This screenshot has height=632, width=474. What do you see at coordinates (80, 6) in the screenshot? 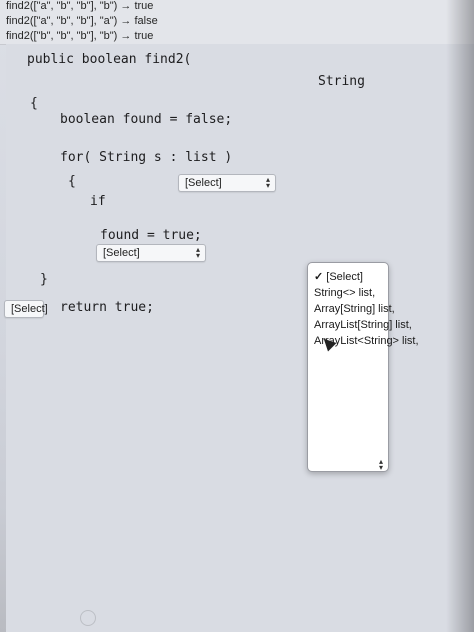
I see `example-line-1: find2(["a", "b", "b"], "b") → true` at bounding box center [80, 6].